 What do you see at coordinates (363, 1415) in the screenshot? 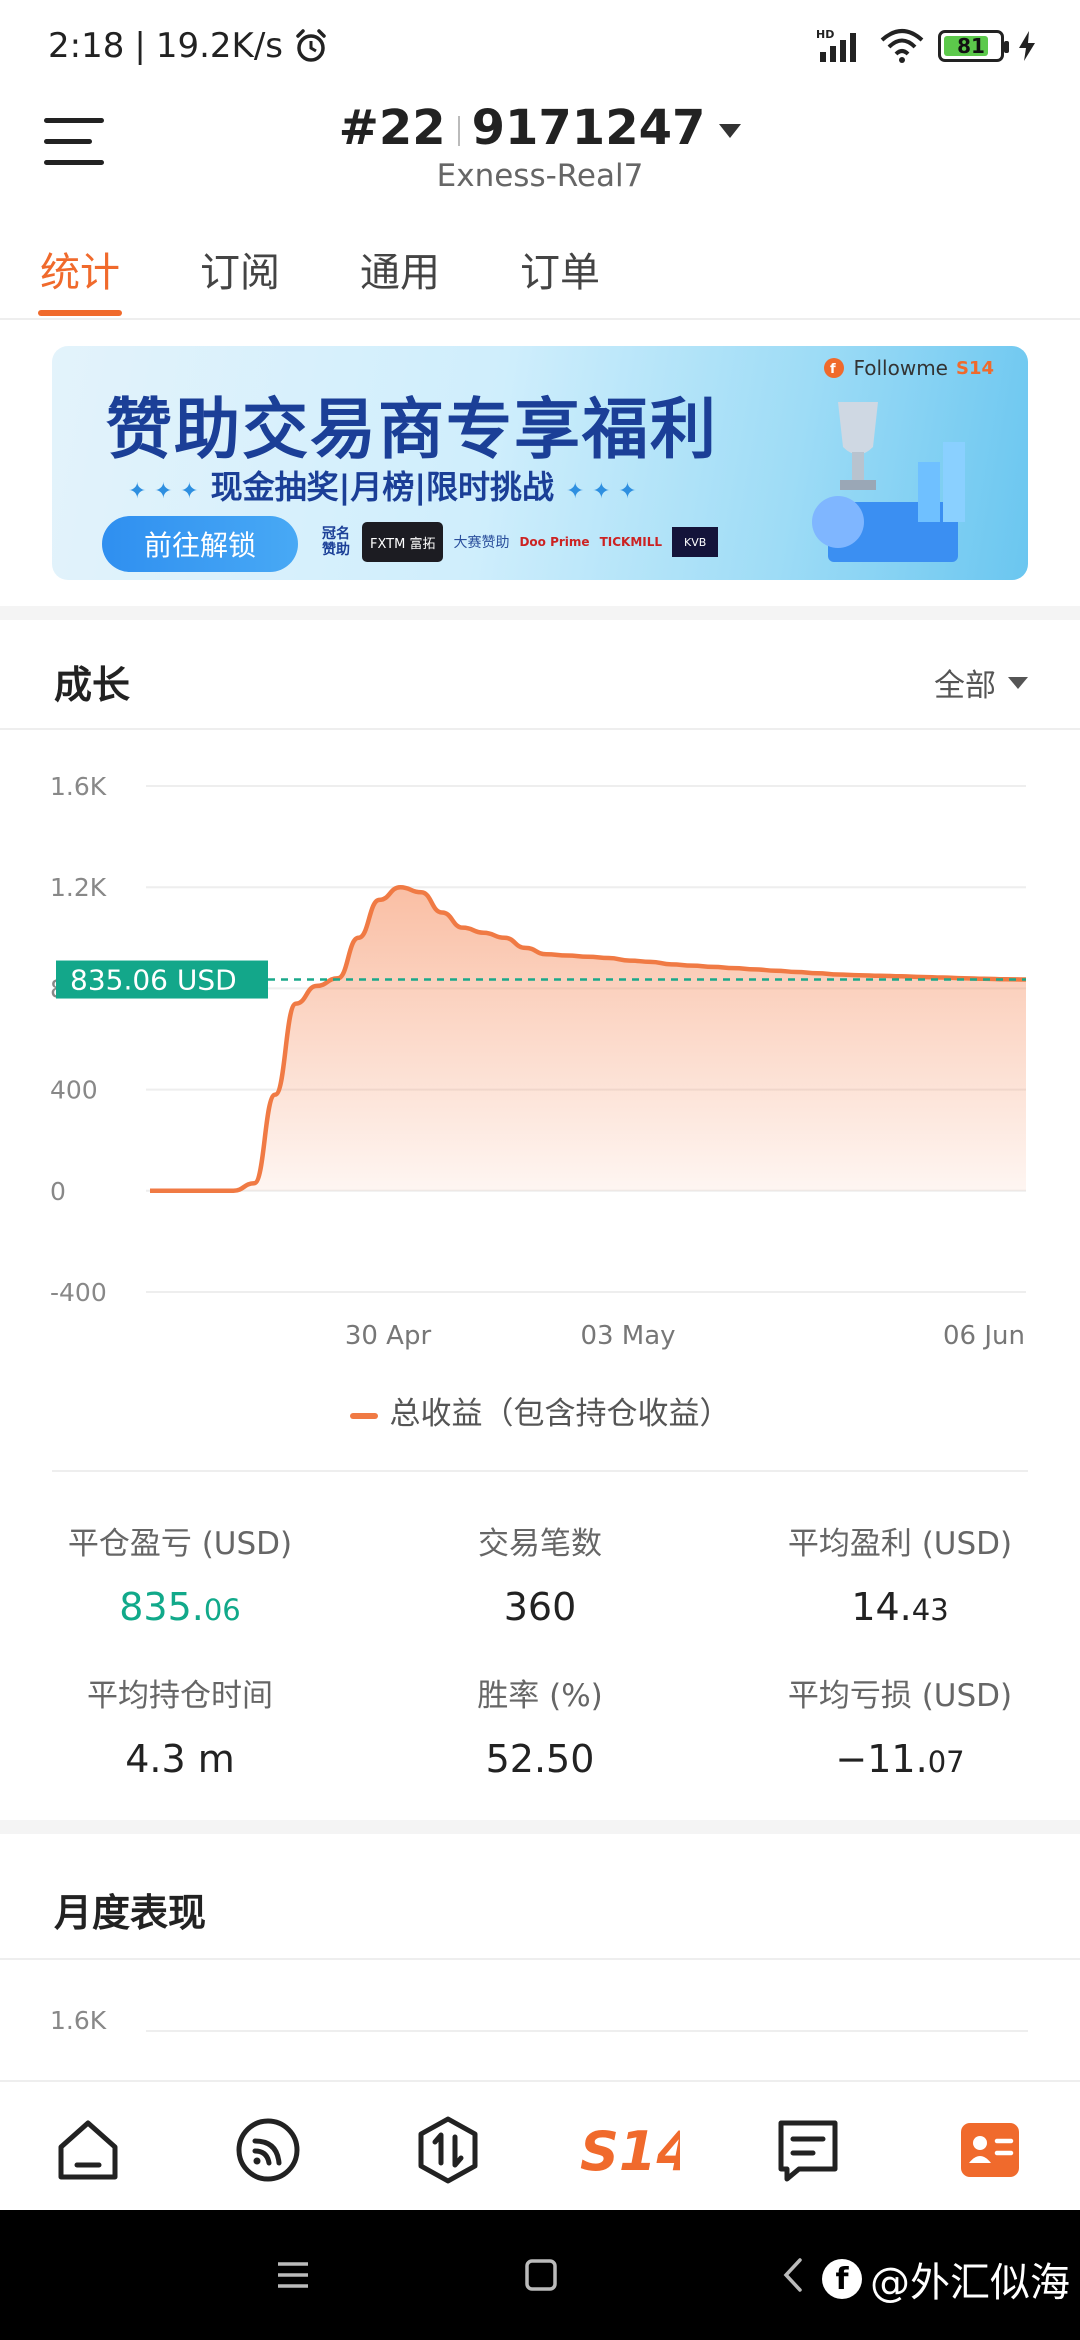
I see `legend-swatch` at bounding box center [363, 1415].